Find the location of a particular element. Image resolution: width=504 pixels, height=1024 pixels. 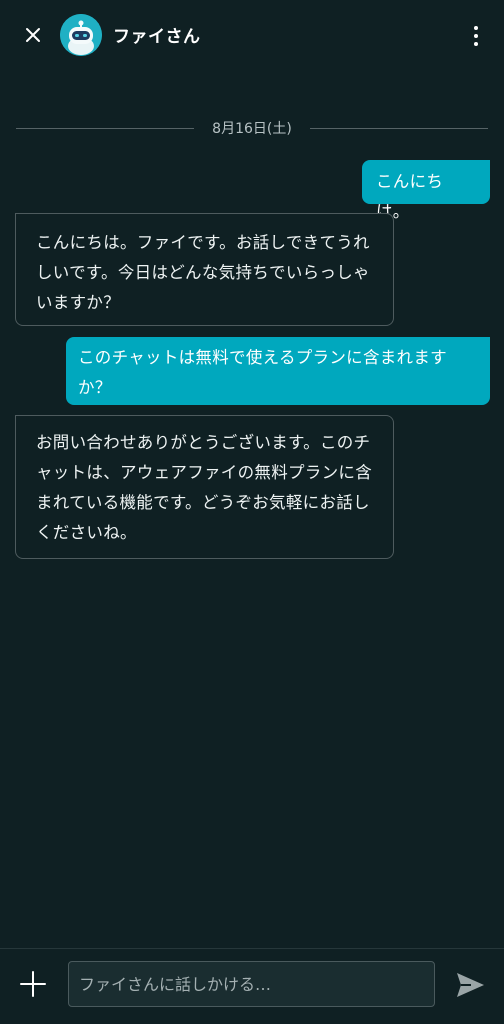

avatar is located at coordinates (81, 35).